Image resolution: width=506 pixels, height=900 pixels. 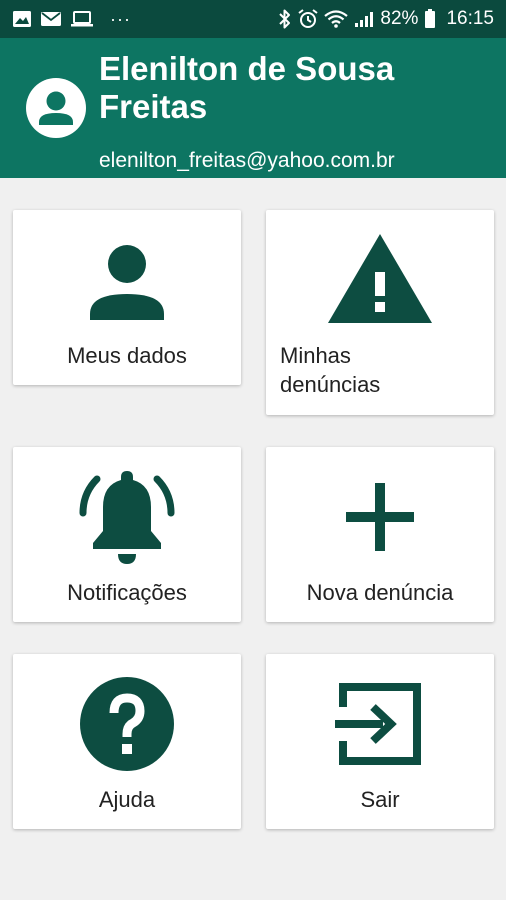 What do you see at coordinates (247, 160) in the screenshot?
I see `user-email: elenilton_freitas@yahoo.com.br` at bounding box center [247, 160].